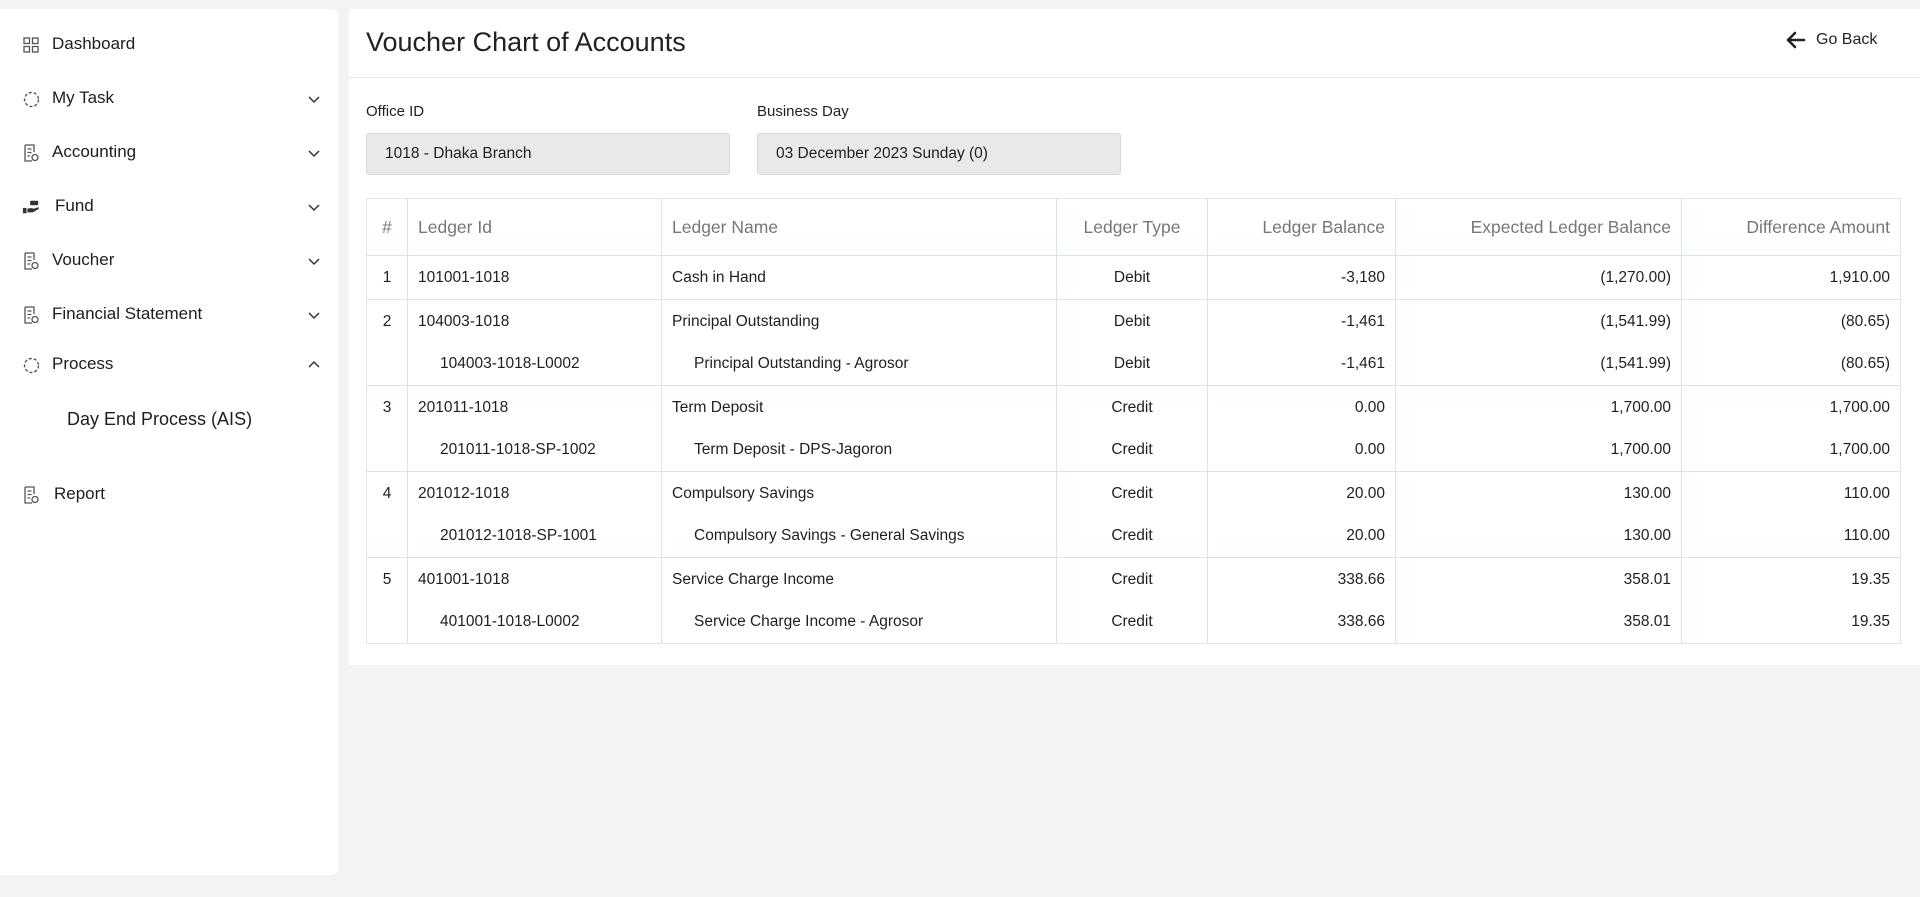 The image size is (1920, 897). I want to click on column-header-difference-amount: Difference Amount, so click(1791, 227).